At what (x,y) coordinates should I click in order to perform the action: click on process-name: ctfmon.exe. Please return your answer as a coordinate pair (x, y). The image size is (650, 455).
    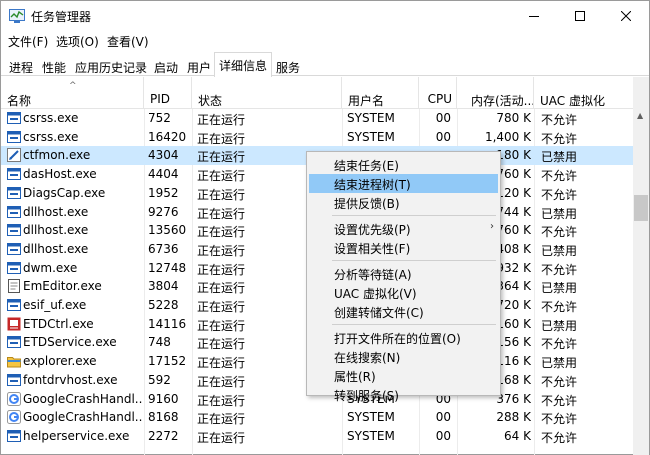
    Looking at the image, I should click on (57, 155).